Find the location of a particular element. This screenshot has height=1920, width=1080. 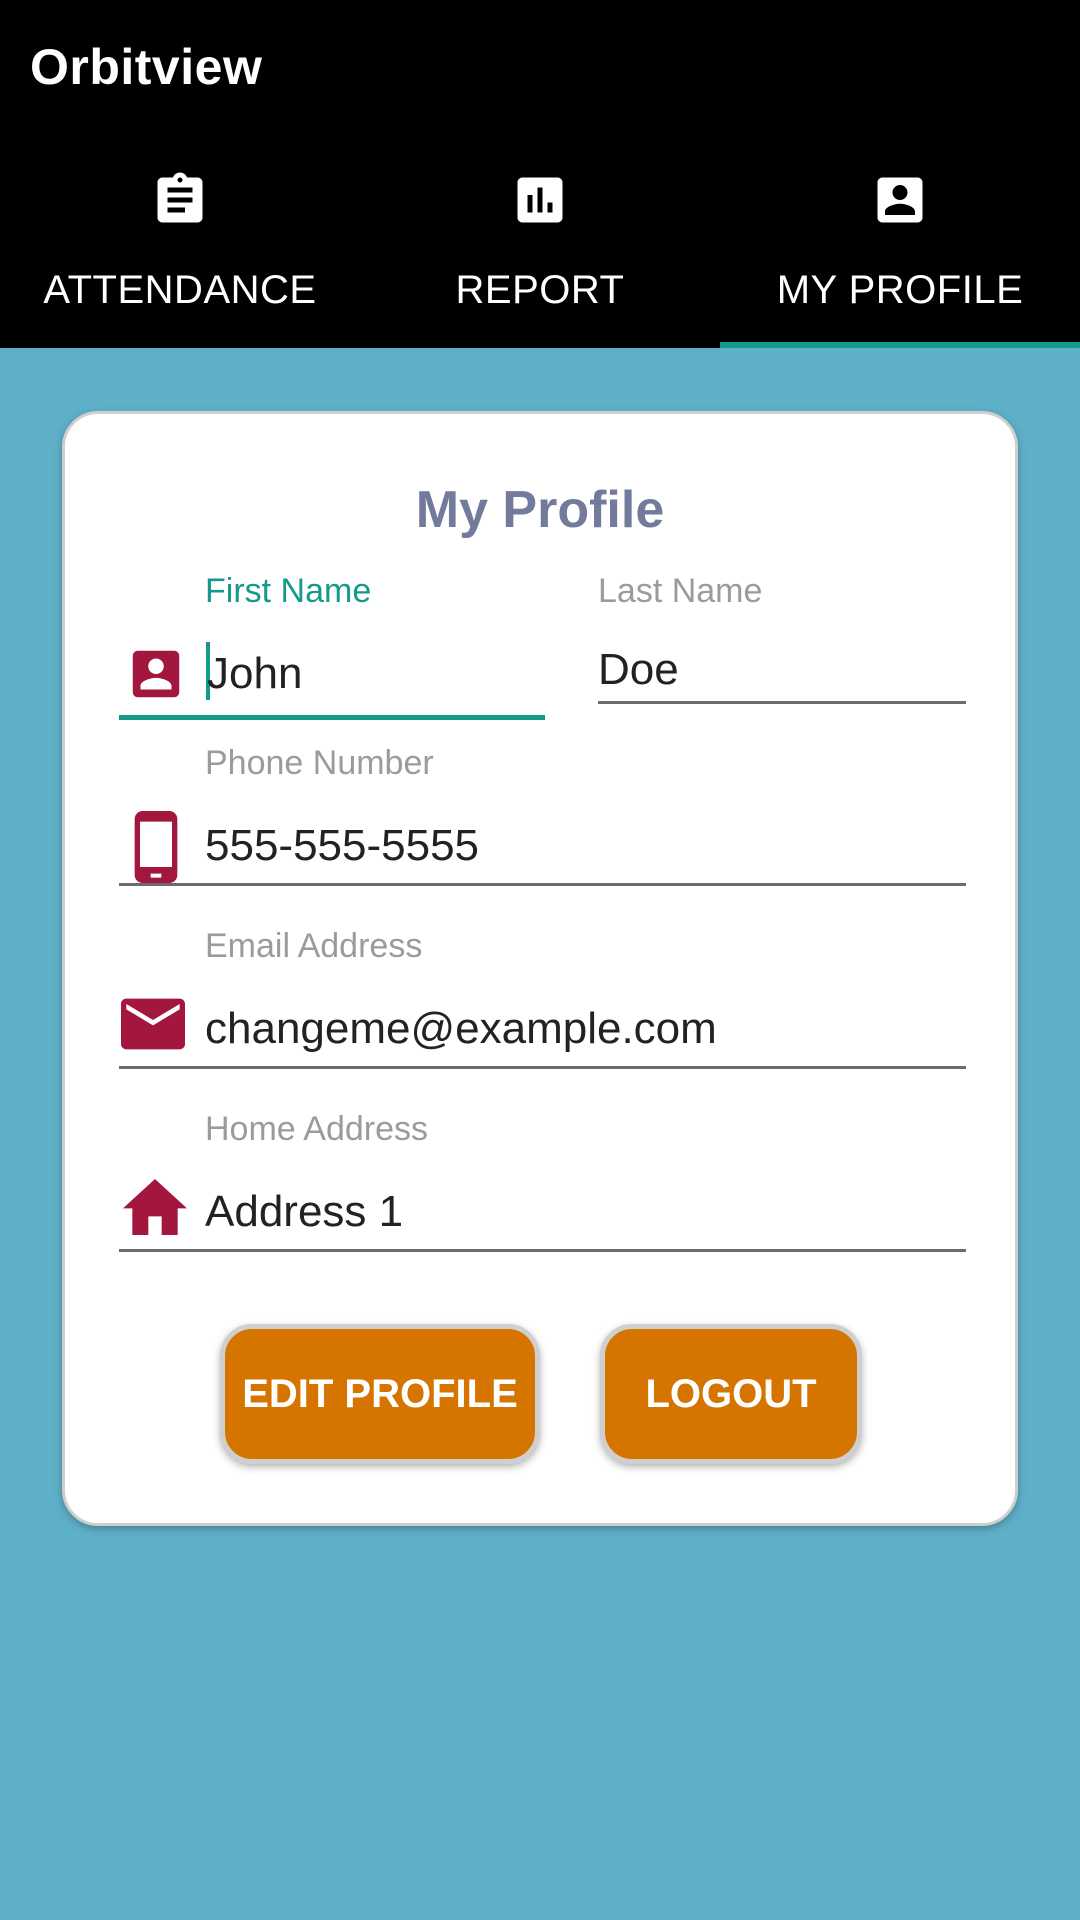

first-name-input is located at coordinates (372, 674).